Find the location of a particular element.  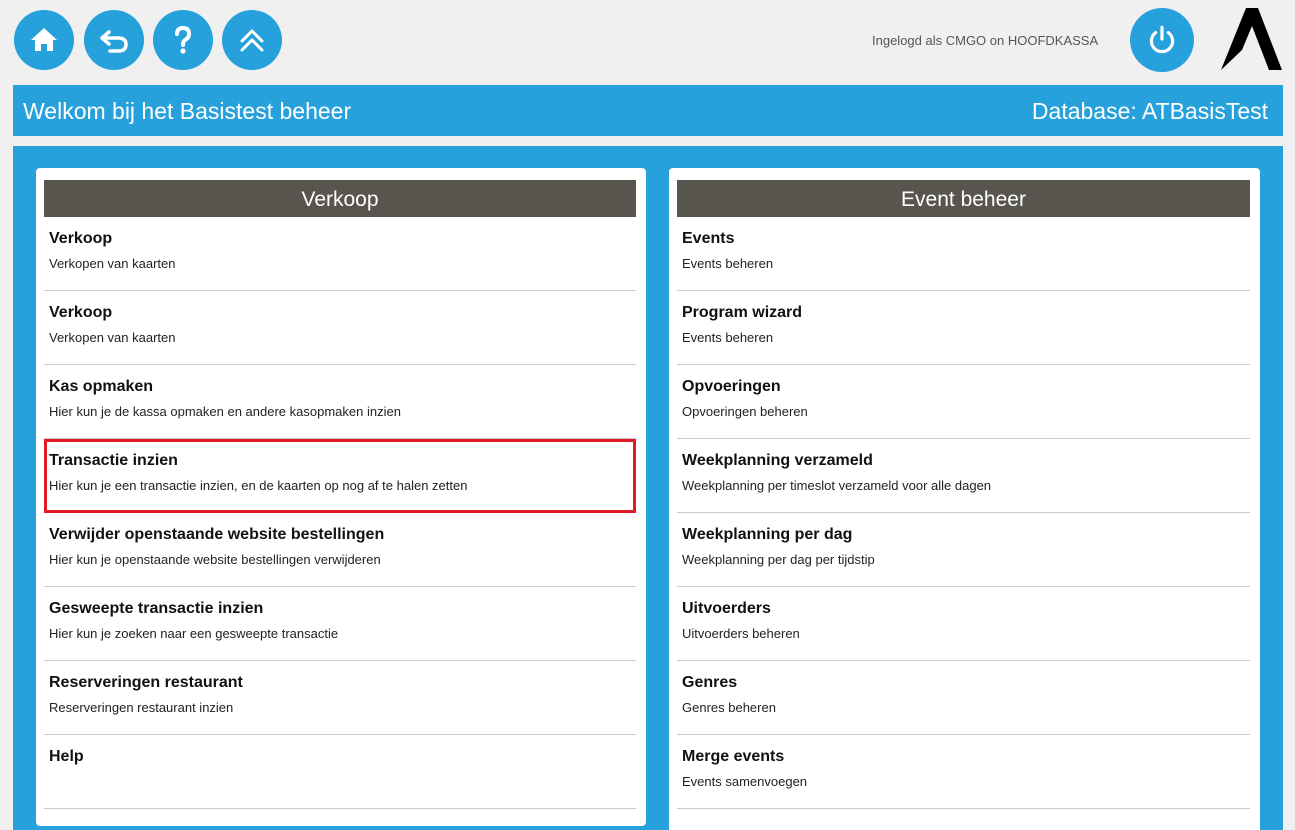

top-toolbar: Ingelogd als CMGO on HOOFDKASSA is located at coordinates (647, 42).